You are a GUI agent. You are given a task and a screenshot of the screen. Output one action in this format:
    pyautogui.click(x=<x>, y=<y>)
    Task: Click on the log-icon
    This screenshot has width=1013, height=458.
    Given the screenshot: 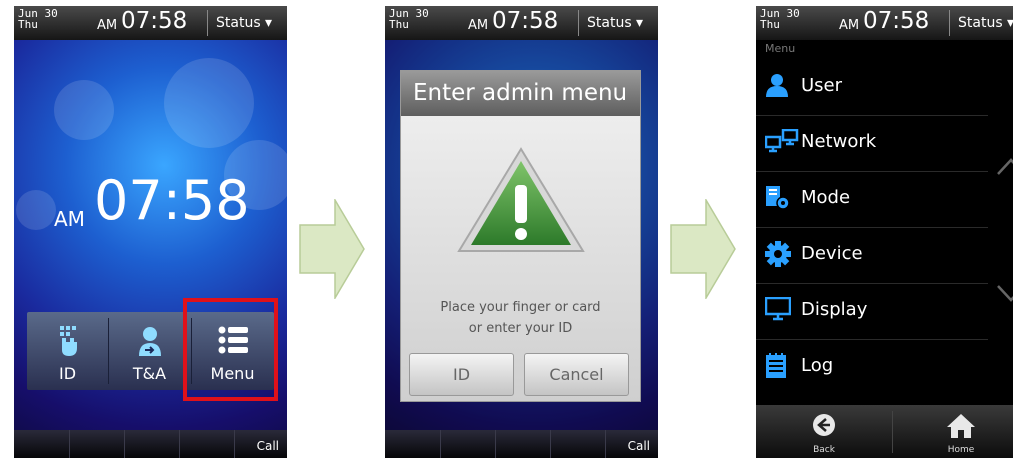 What is the action you would take?
    pyautogui.click(x=776, y=365)
    